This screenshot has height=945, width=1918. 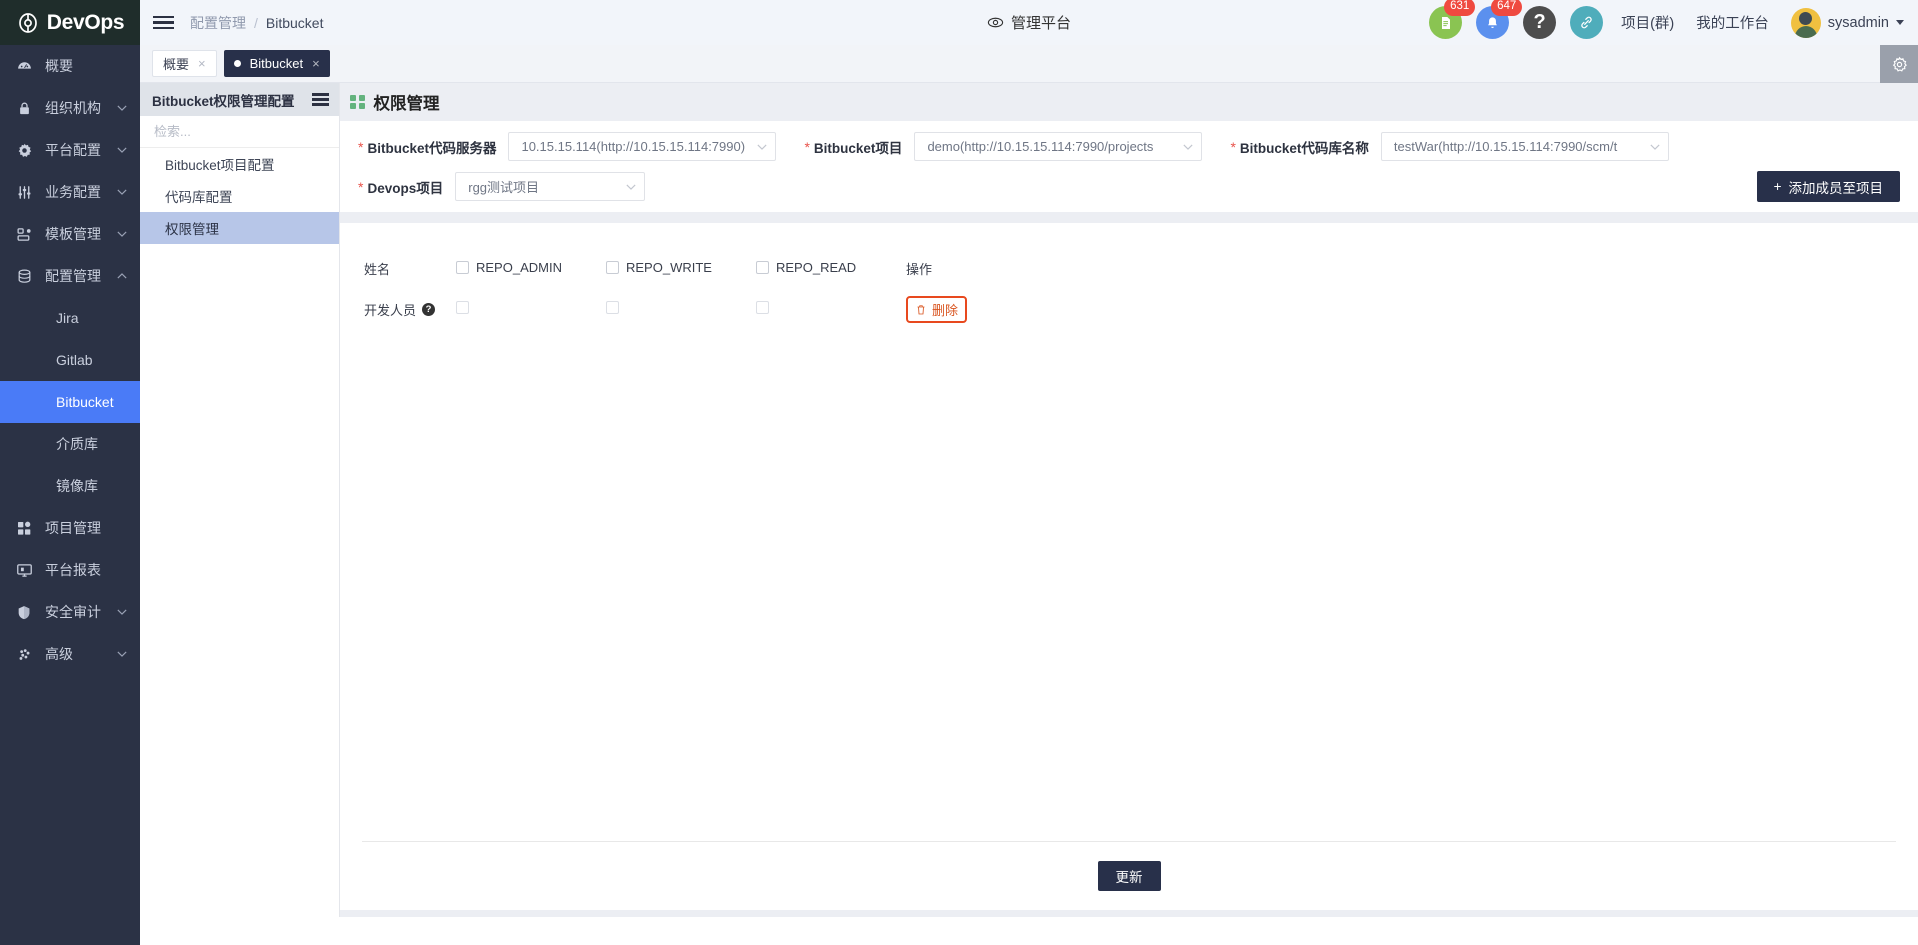 I want to click on filter-row-2: * Devops项目 rgg测试项目 + 添加成员至项目, so click(x=1129, y=186).